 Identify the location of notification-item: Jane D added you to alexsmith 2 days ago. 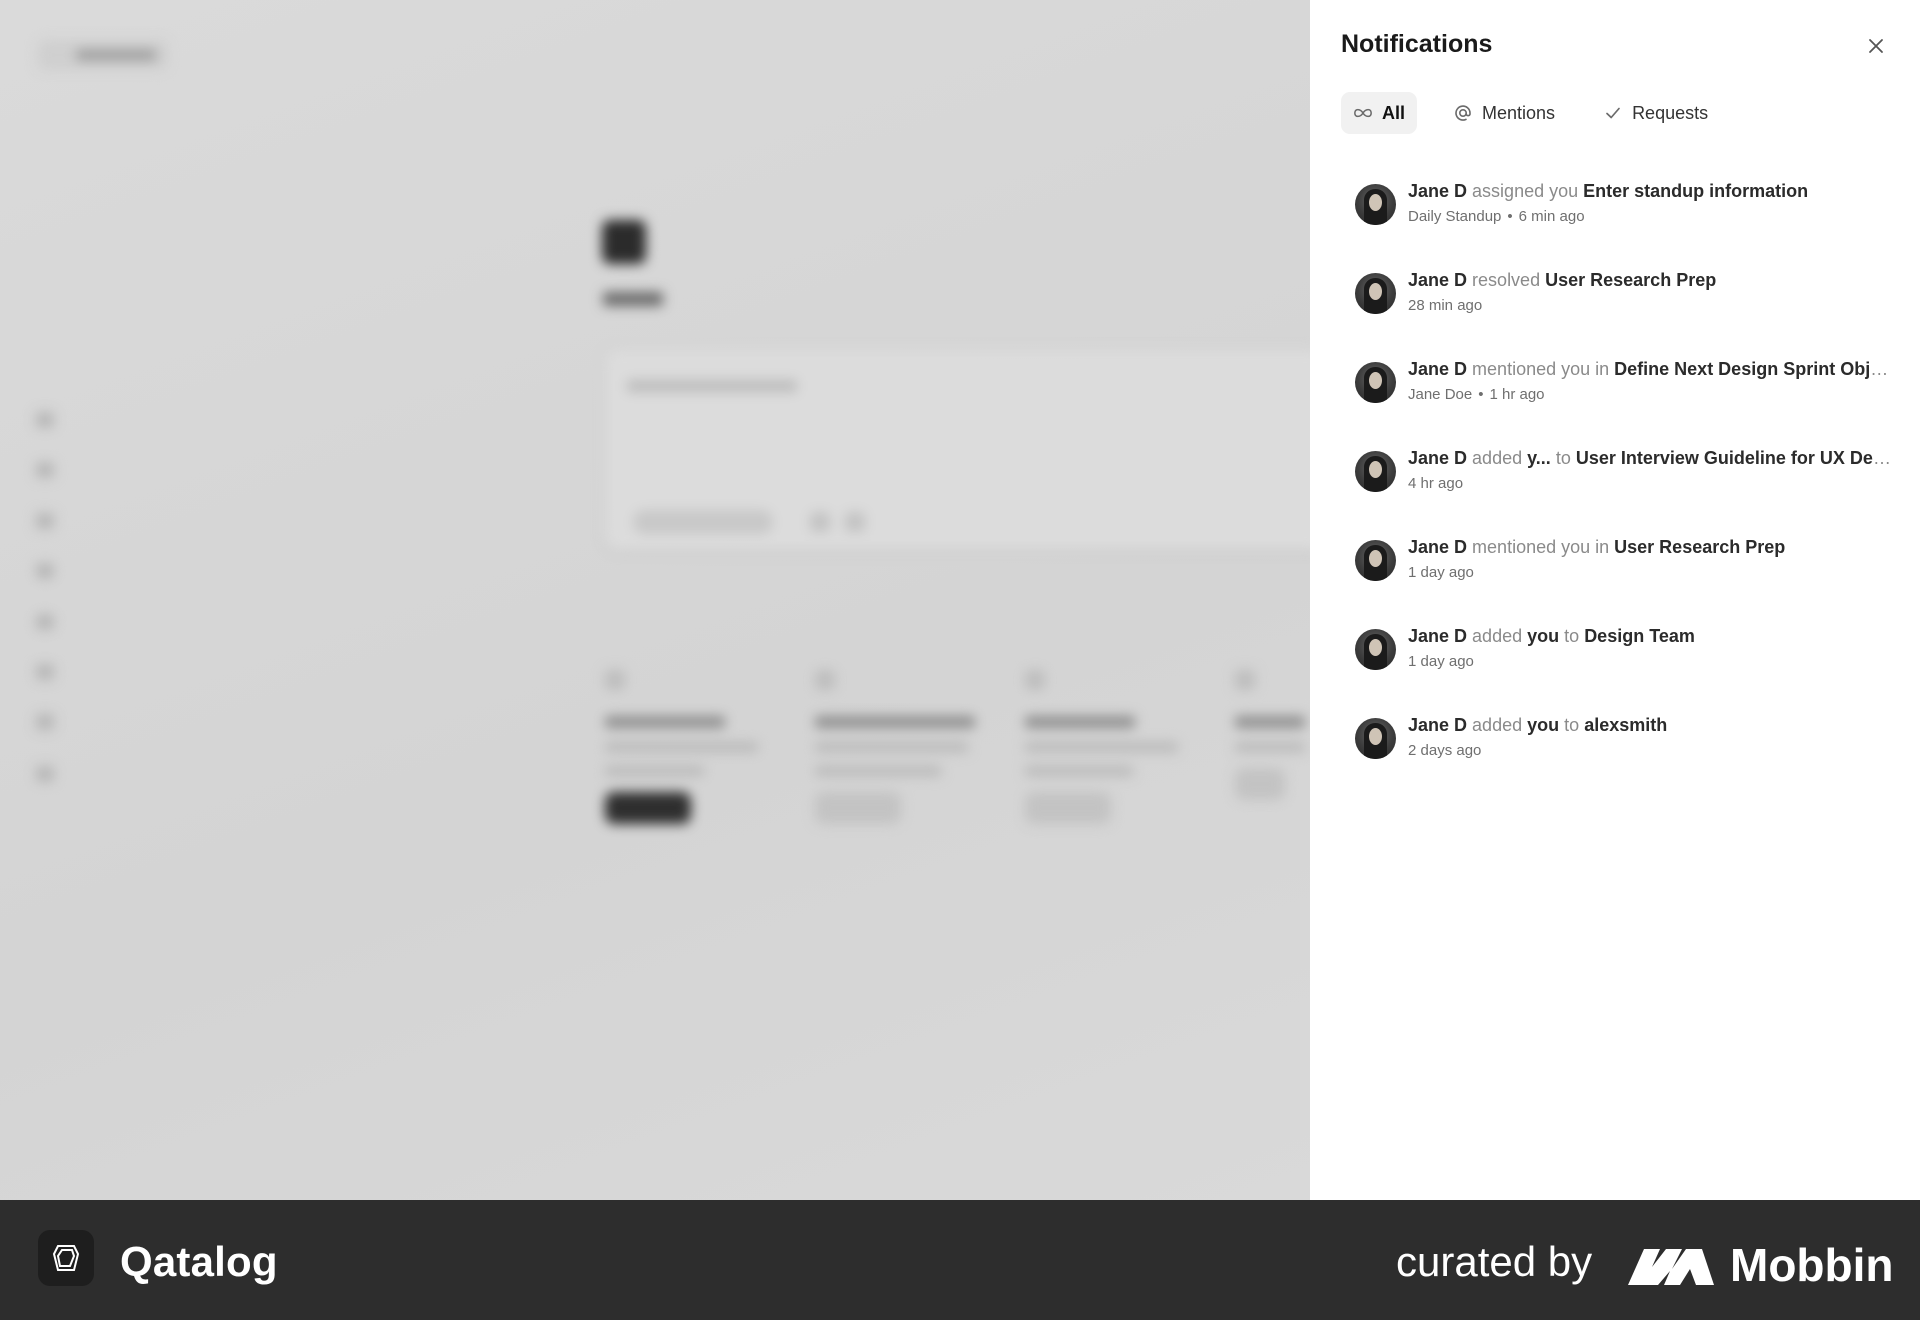
(1625, 746).